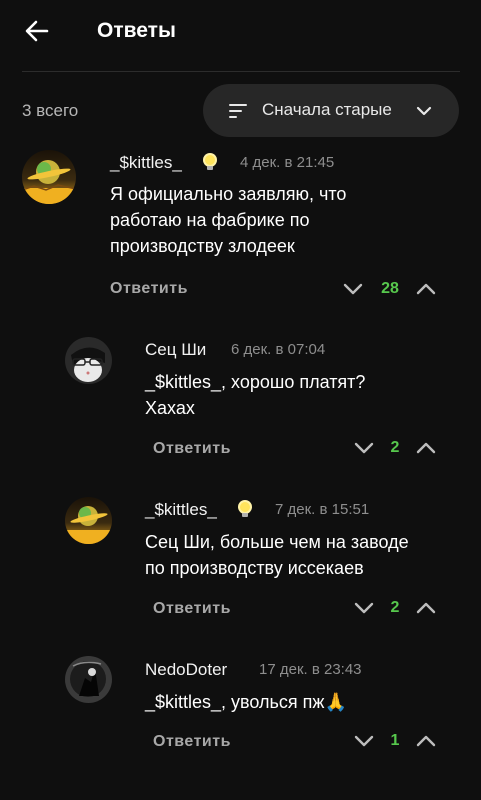 This screenshot has width=481, height=800. I want to click on sort-button: Сначала старые, so click(331, 110).